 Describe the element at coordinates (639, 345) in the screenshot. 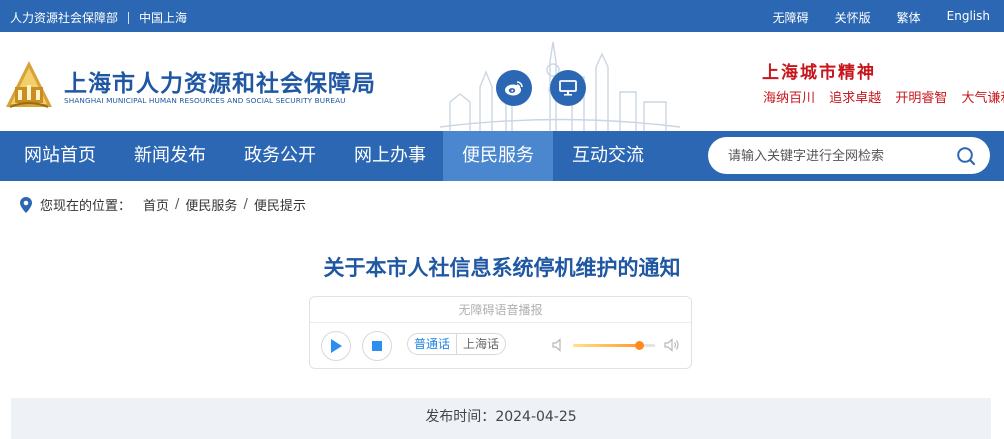

I see `volume-knob` at that location.